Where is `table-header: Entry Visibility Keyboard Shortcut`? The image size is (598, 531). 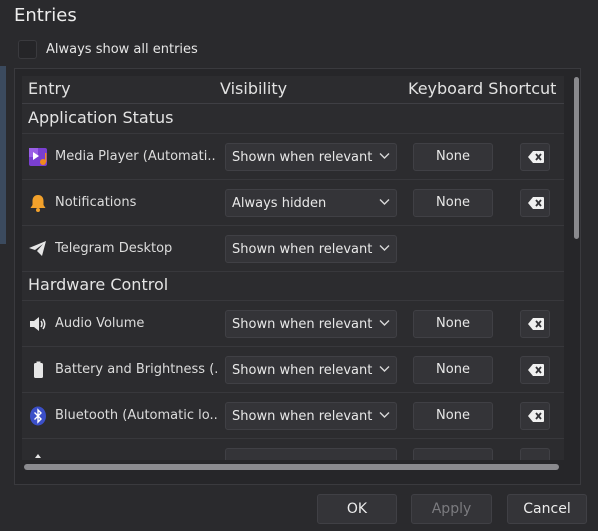 table-header: Entry Visibility Keyboard Shortcut is located at coordinates (293, 89).